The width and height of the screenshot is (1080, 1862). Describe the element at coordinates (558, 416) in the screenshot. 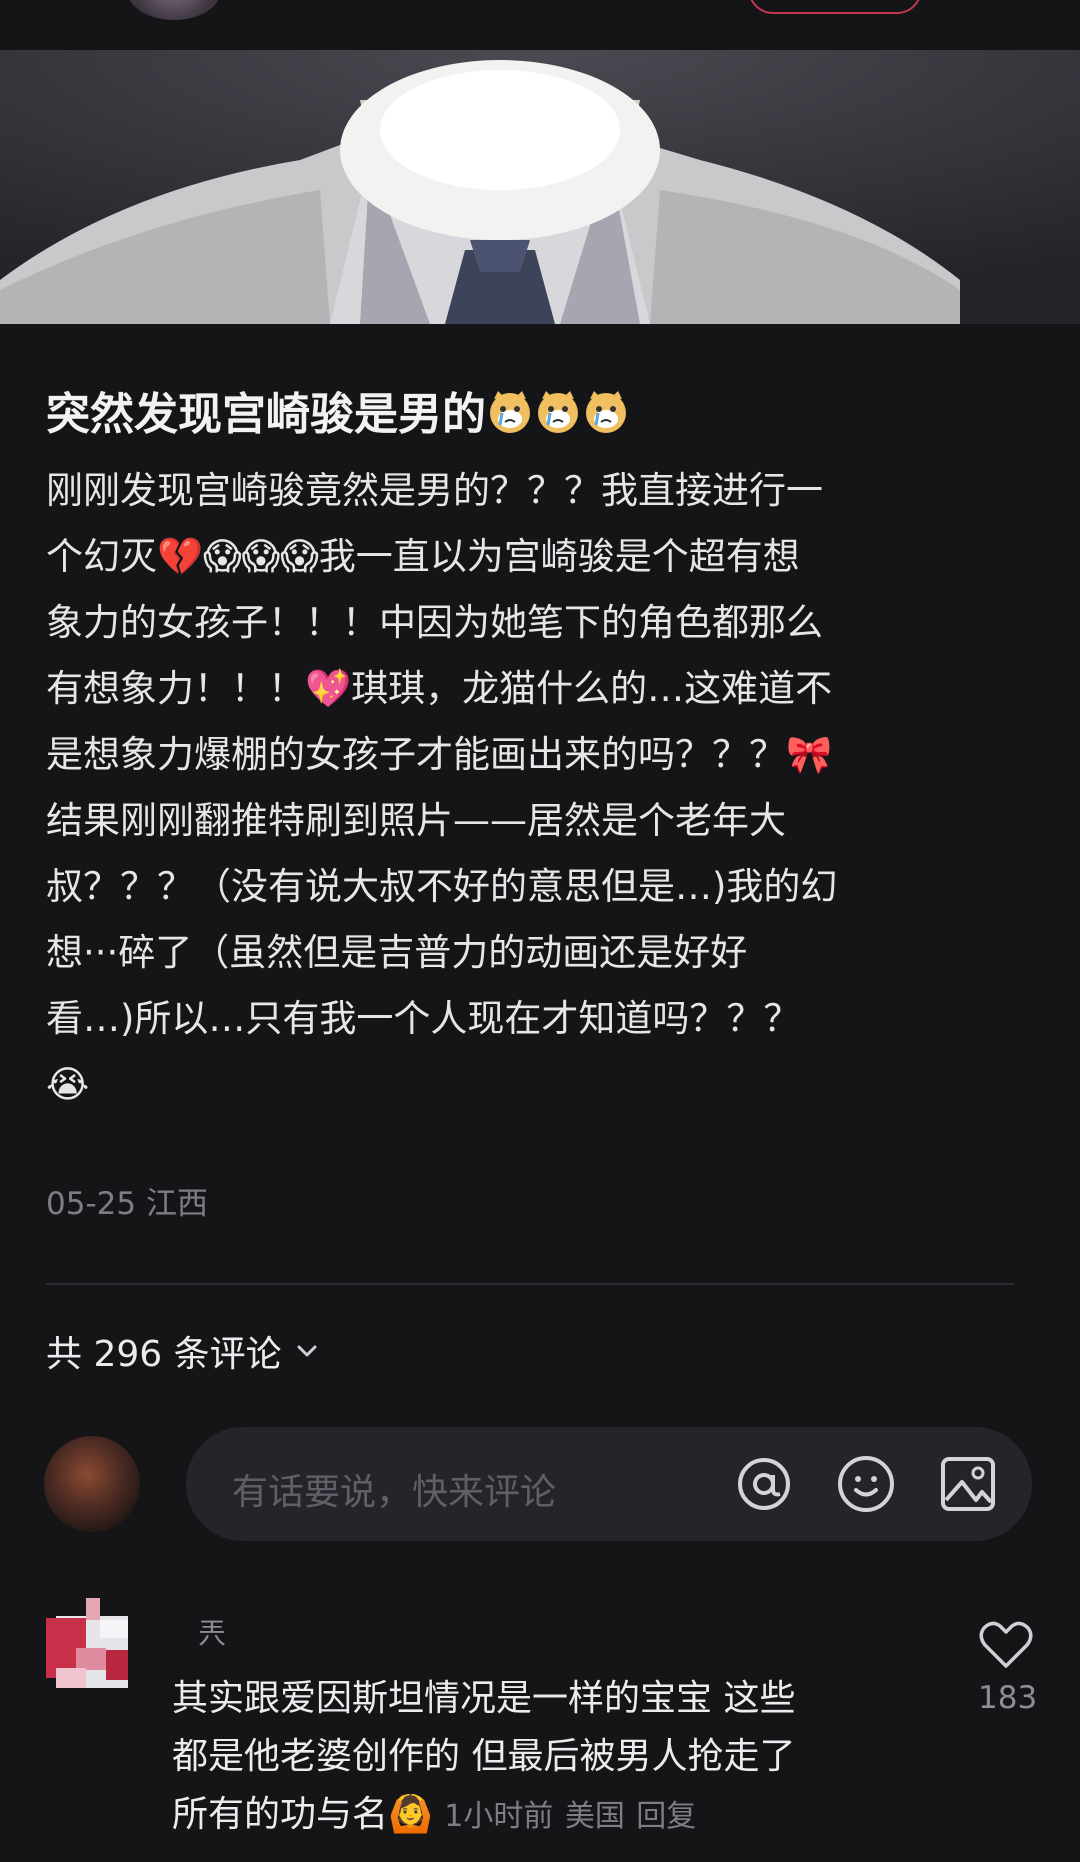

I see `crying-cat-icon` at that location.